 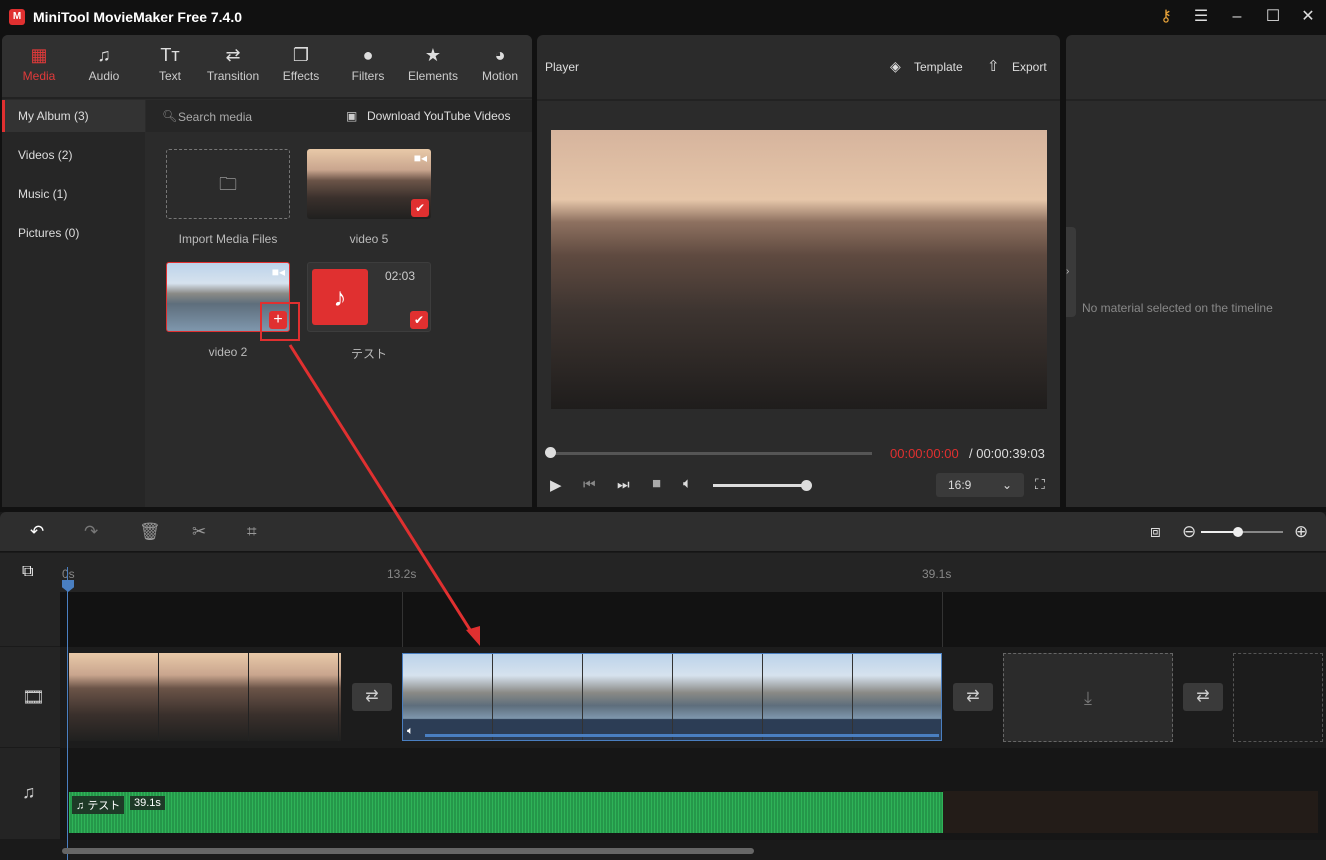 What do you see at coordinates (147, 803) in the screenshot?
I see `audio-clip-duration: 39.1s` at bounding box center [147, 803].